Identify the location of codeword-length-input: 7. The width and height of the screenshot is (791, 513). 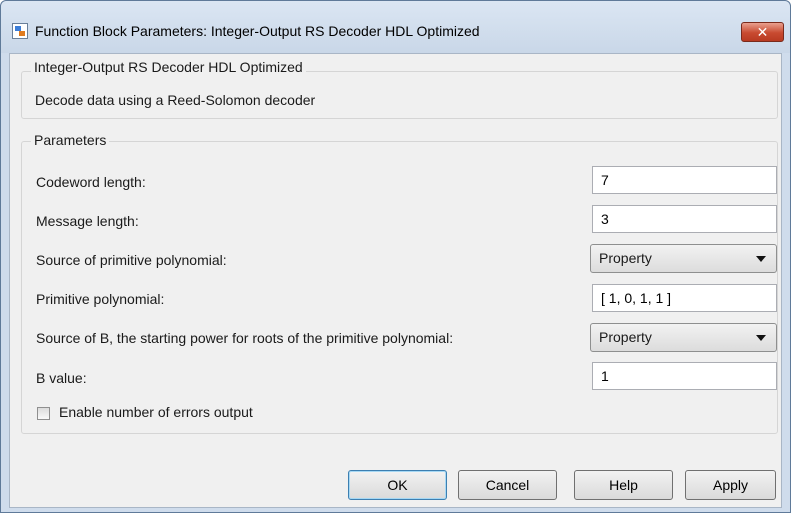
(684, 180).